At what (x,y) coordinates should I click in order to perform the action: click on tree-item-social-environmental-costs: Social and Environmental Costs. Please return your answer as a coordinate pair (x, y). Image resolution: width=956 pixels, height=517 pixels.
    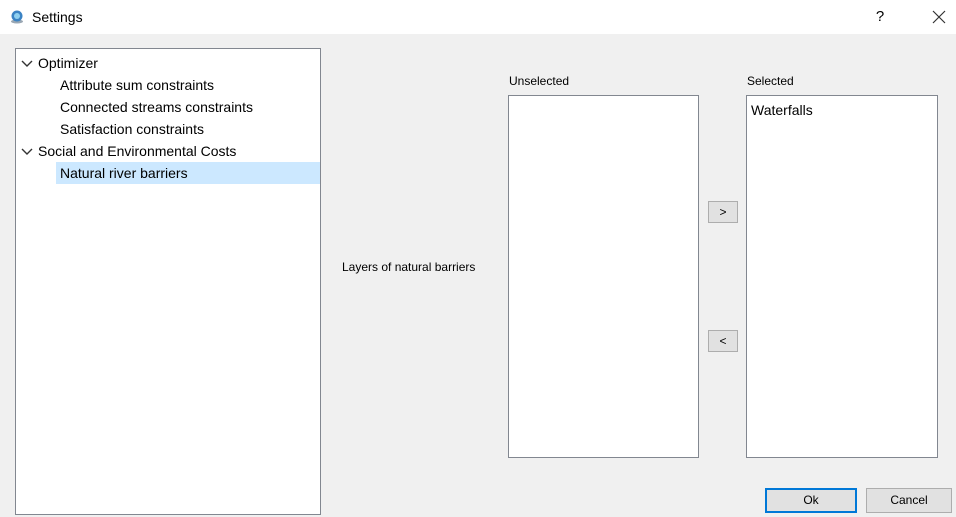
    Looking at the image, I should click on (168, 151).